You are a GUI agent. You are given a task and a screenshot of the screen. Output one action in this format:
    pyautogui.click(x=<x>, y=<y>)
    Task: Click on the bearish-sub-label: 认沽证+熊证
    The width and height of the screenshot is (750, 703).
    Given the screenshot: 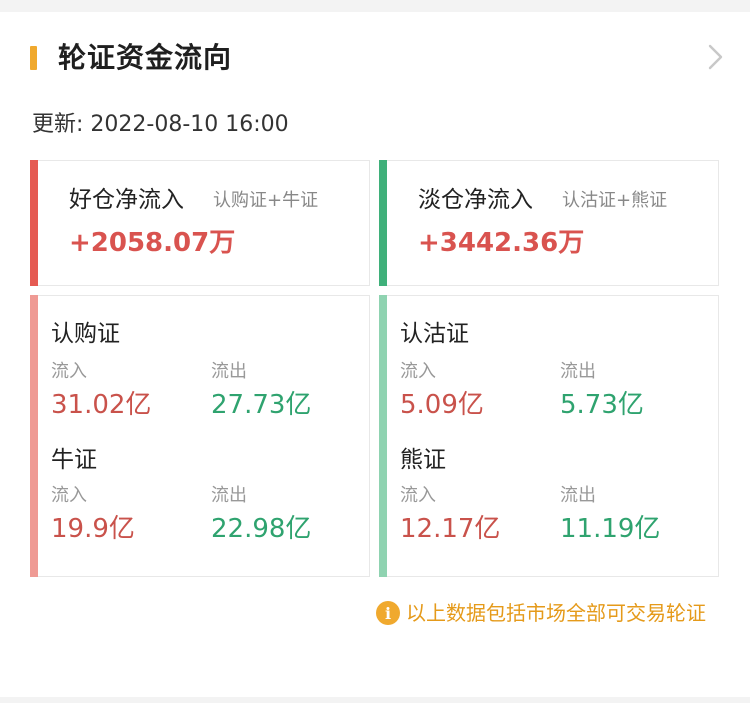 What is the action you would take?
    pyautogui.click(x=615, y=200)
    